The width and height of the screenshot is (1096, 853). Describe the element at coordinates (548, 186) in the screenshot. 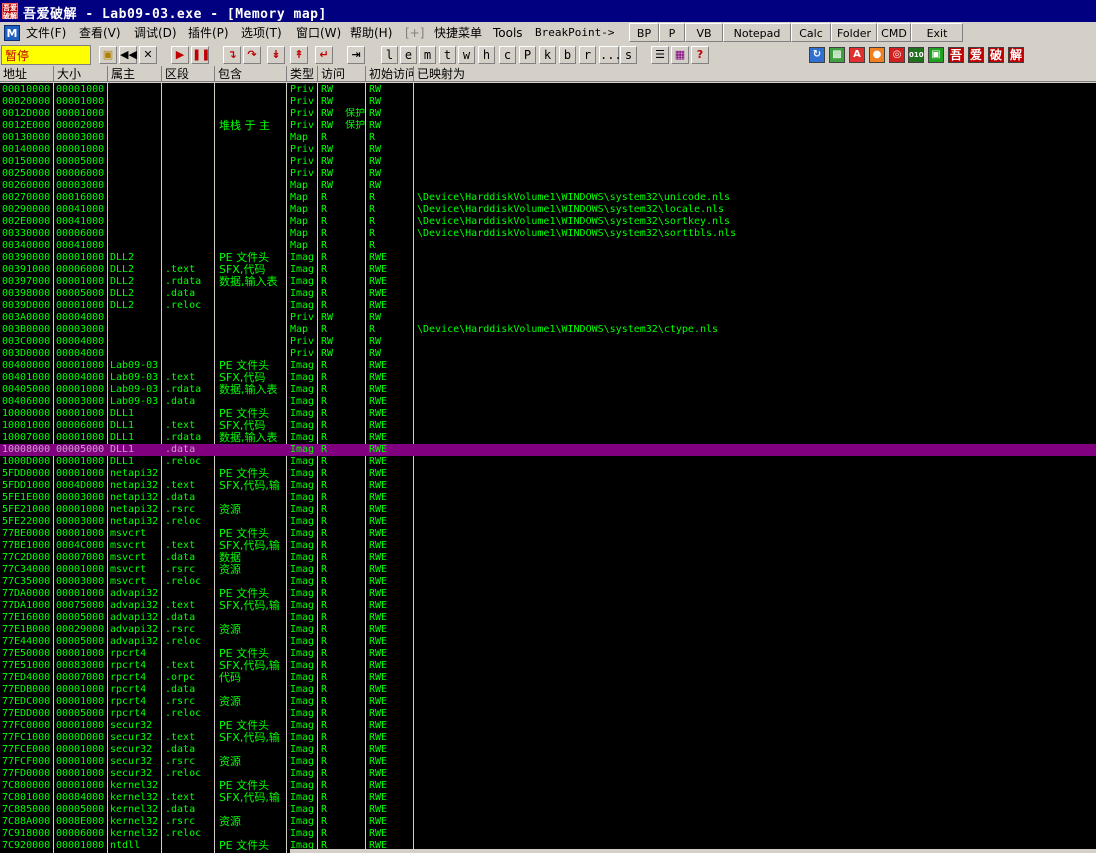

I see `table-row: 00260000 00003000 Map RW RW` at that location.